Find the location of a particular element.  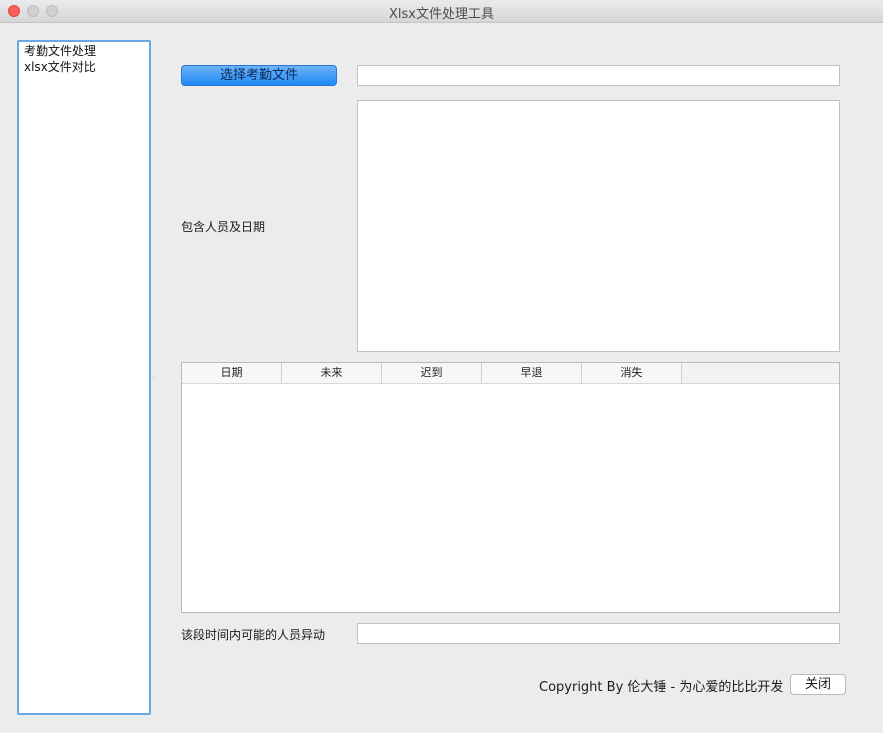

column-header-early-leave: 早退 is located at coordinates (532, 373).